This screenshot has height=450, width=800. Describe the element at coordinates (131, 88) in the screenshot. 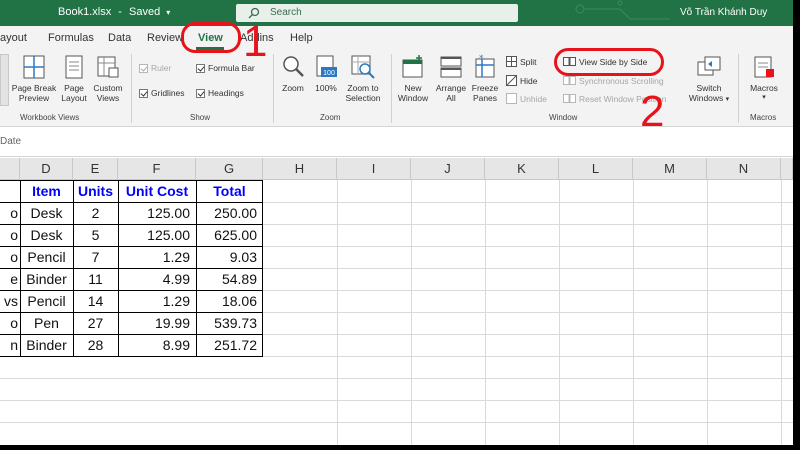

I see `group-separator` at that location.